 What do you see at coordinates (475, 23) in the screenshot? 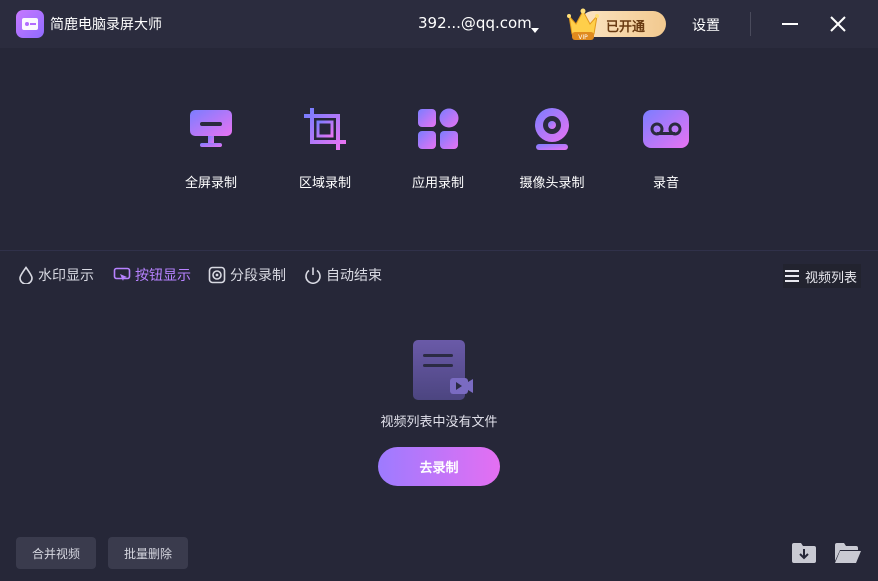
I see `account-label: 392...@qq.com` at bounding box center [475, 23].